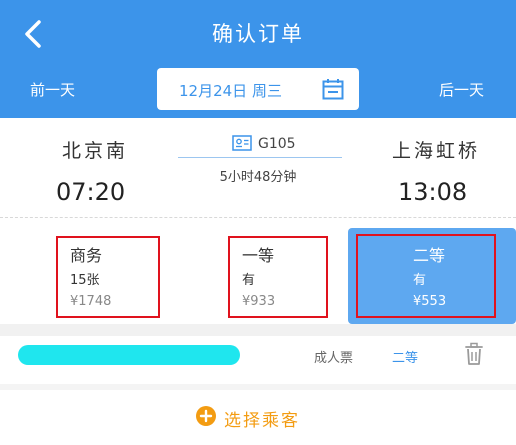 The image size is (516, 445). What do you see at coordinates (429, 255) in the screenshot?
I see `seat-class-name: 二等` at bounding box center [429, 255].